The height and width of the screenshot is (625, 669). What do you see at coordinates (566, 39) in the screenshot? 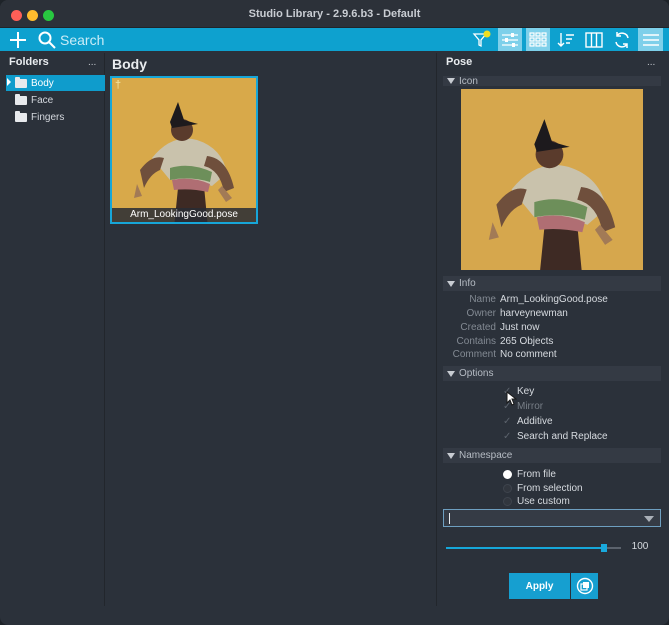
I see `sort-icon` at bounding box center [566, 39].